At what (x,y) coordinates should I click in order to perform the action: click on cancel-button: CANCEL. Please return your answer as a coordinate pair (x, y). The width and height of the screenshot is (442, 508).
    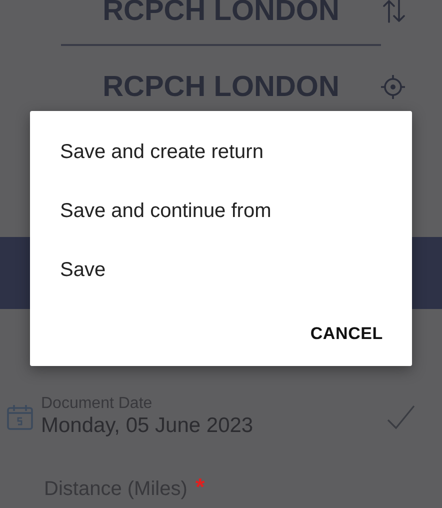
    Looking at the image, I should click on (346, 334).